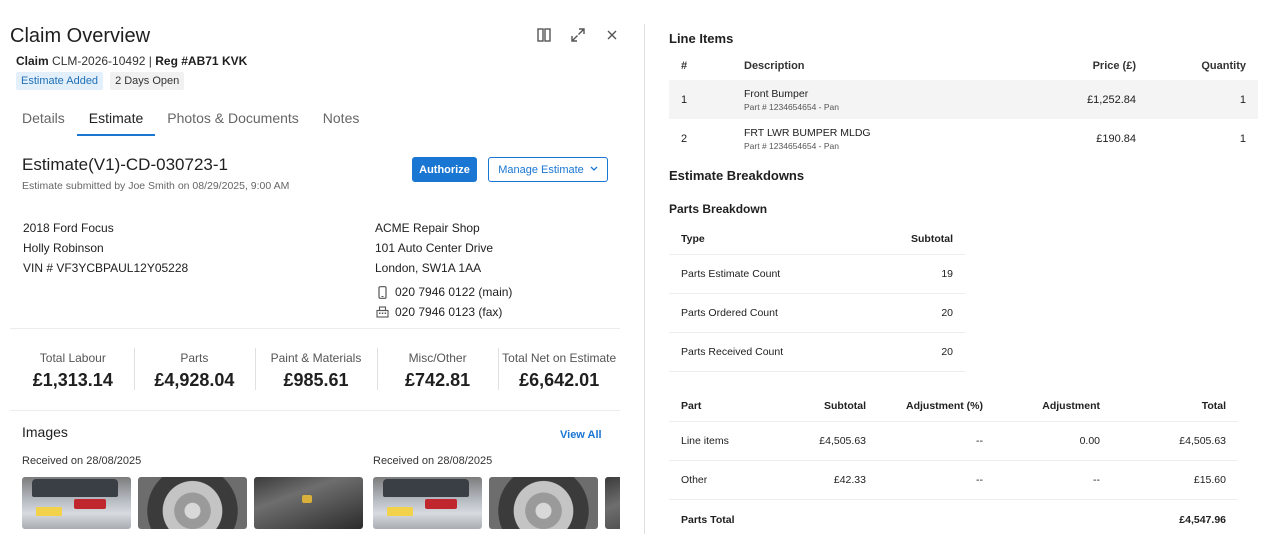  I want to click on shop-address-line1: 101 Auto Center Drive, so click(434, 248).